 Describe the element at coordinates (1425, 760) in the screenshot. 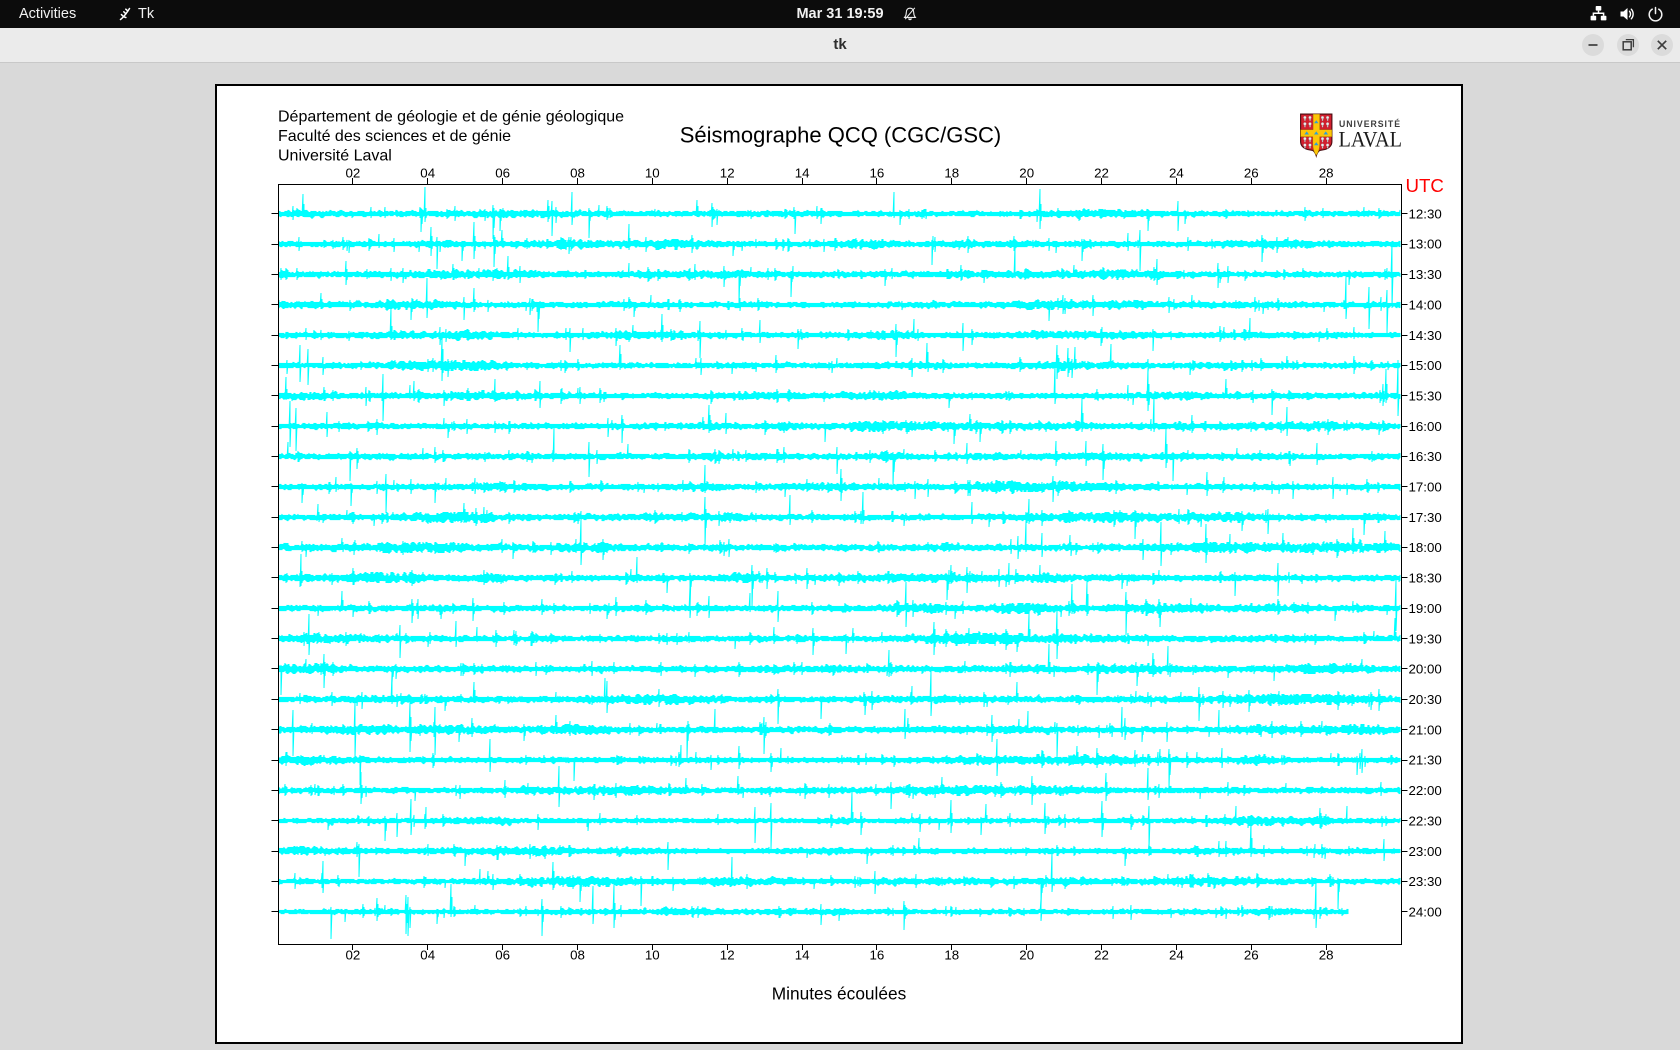

I see `svg-text: 21:30` at that location.